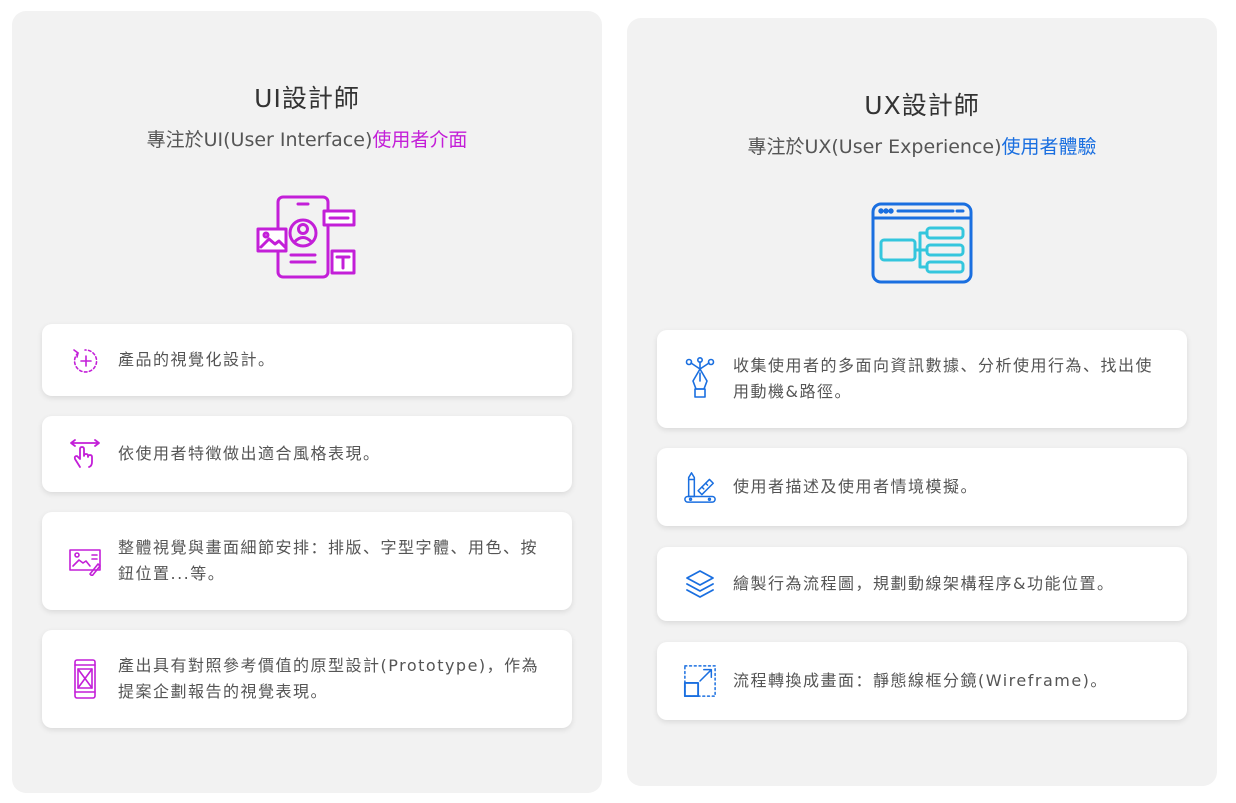 Image resolution: width=1236 pixels, height=803 pixels. Describe the element at coordinates (249, 453) in the screenshot. I see `ui-item-2-text: 依使用者特徵做出適合風格表現。` at that location.